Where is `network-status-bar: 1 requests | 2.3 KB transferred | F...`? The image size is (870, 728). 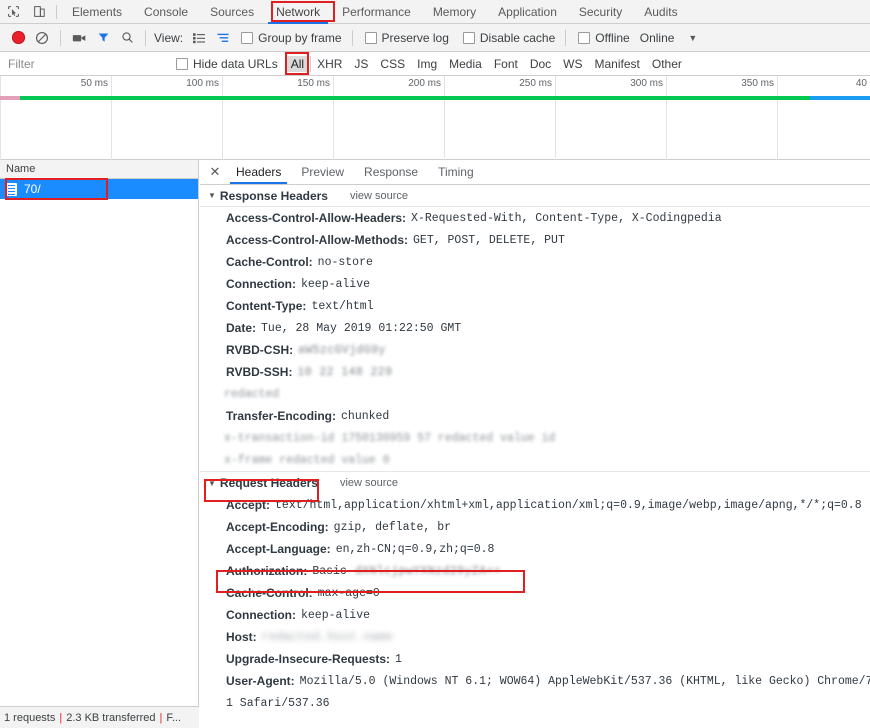 network-status-bar: 1 requests | 2.3 KB transferred | F... is located at coordinates (99, 717).